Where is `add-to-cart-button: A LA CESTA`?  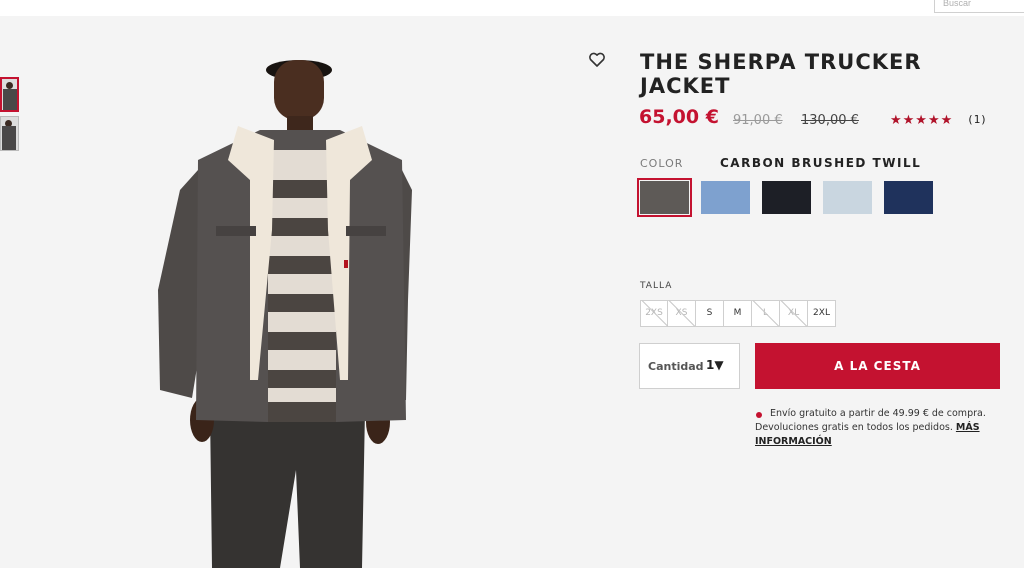
add-to-cart-button: A LA CESTA is located at coordinates (877, 366).